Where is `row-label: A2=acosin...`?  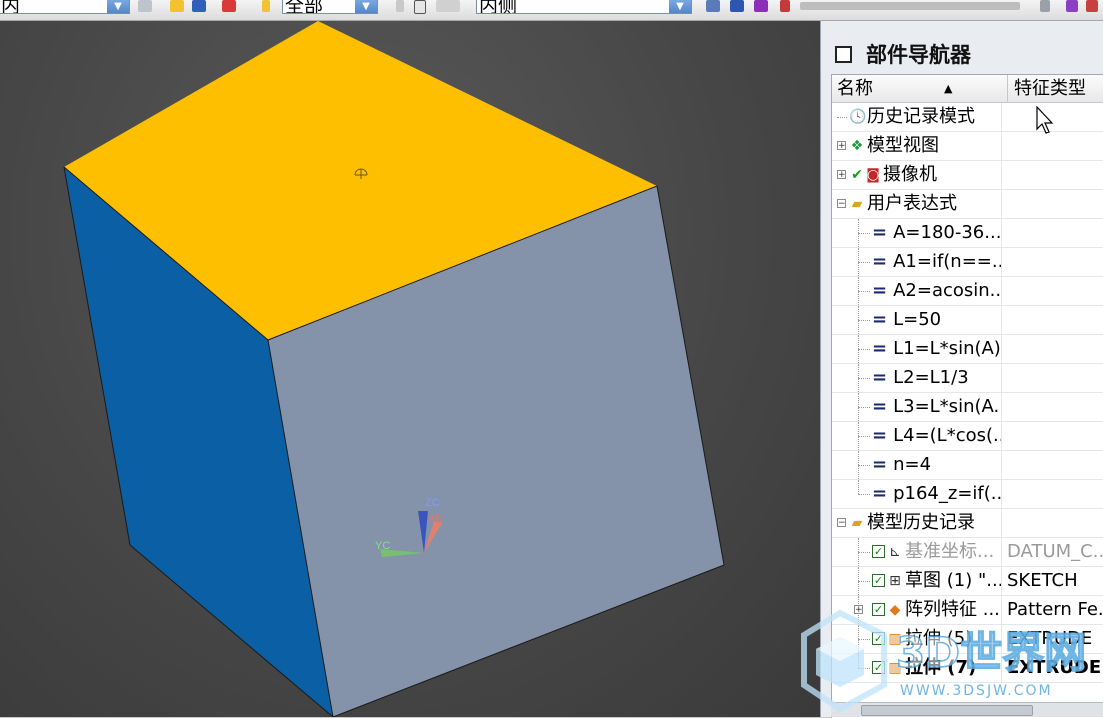
row-label: A2=acosin... is located at coordinates (947, 290).